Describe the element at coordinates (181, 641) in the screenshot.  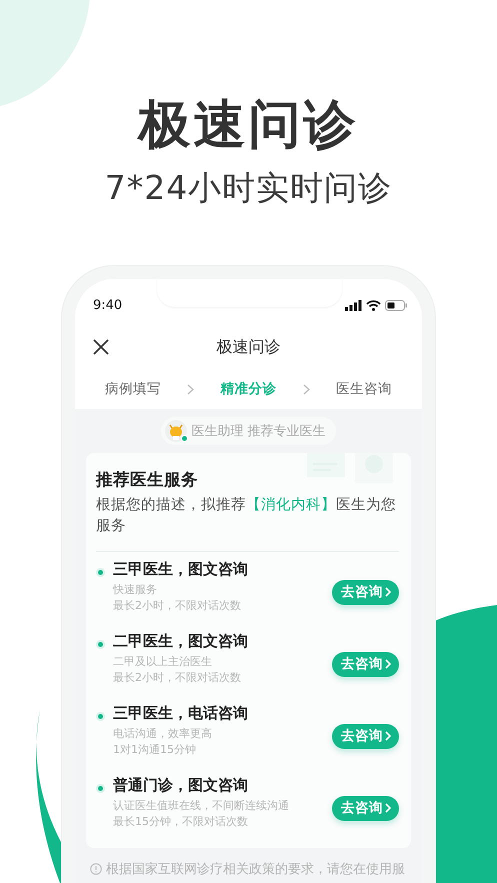
I see `service-name: 二甲医生，图文咨询` at that location.